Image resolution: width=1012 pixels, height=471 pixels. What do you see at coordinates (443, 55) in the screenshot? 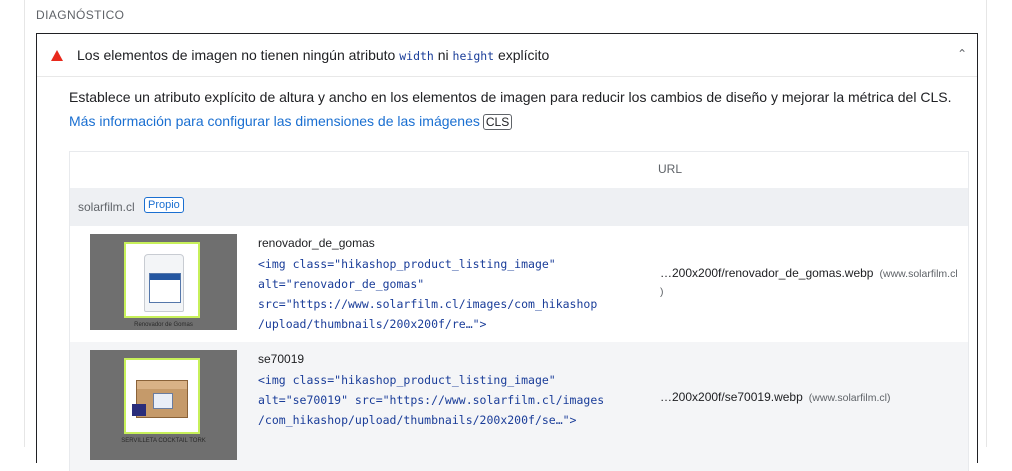
I see `audit-title-text-middle: ni` at bounding box center [443, 55].